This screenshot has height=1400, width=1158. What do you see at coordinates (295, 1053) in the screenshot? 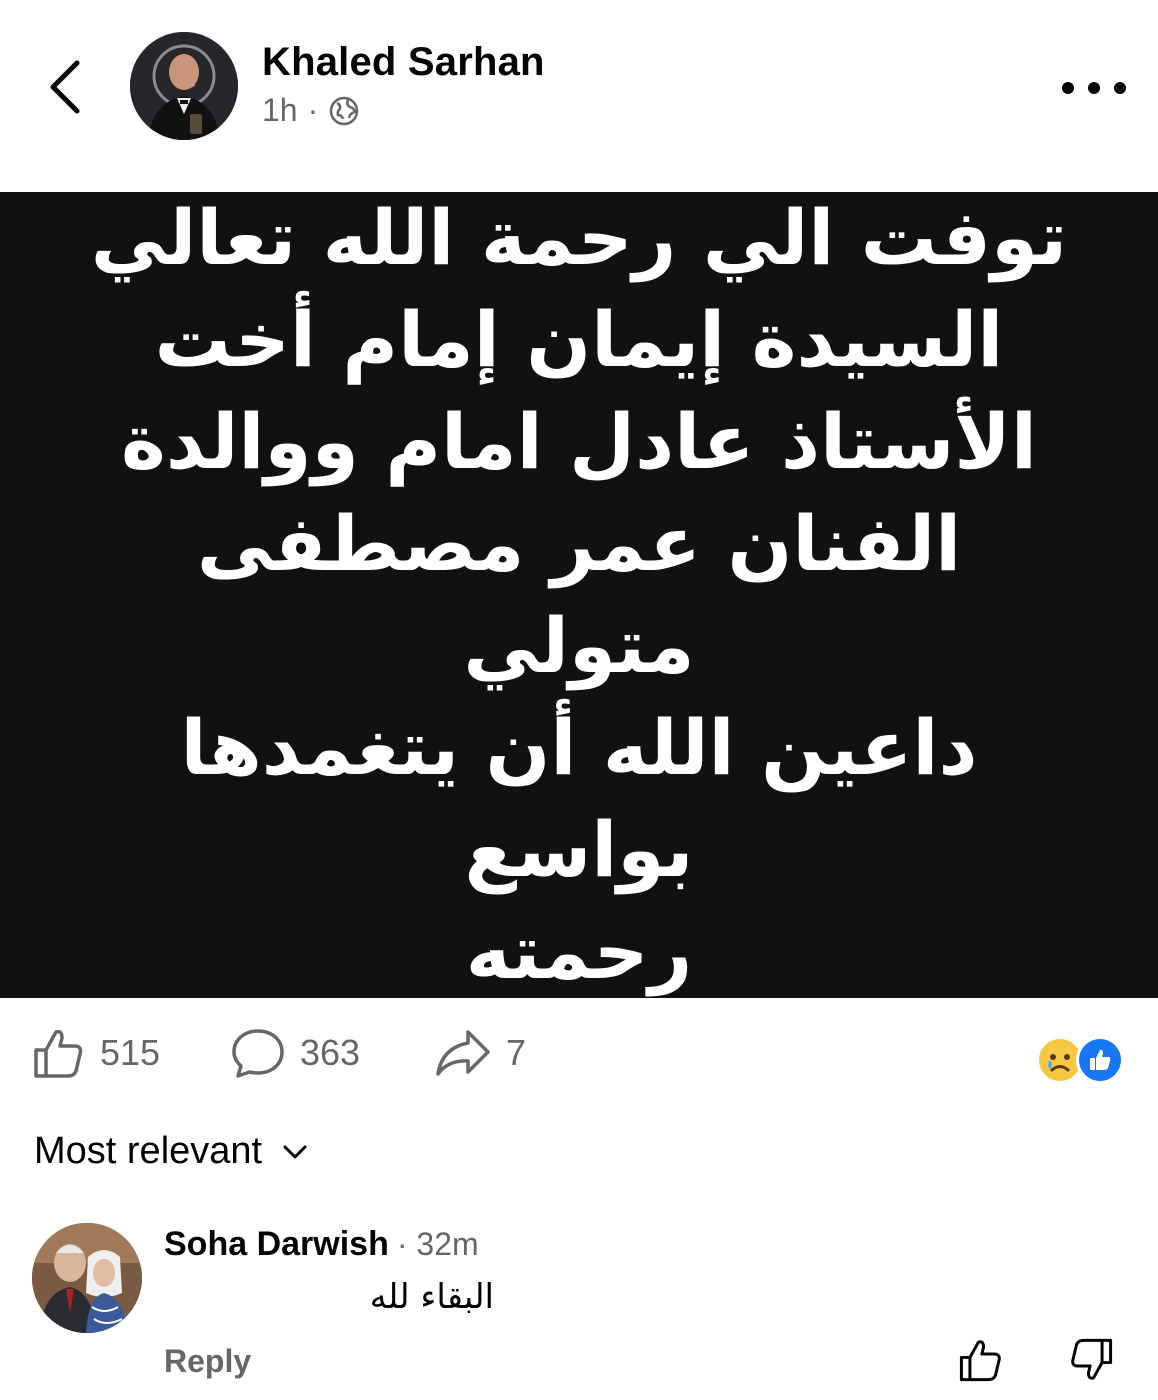
I see `comment-button: 363` at bounding box center [295, 1053].